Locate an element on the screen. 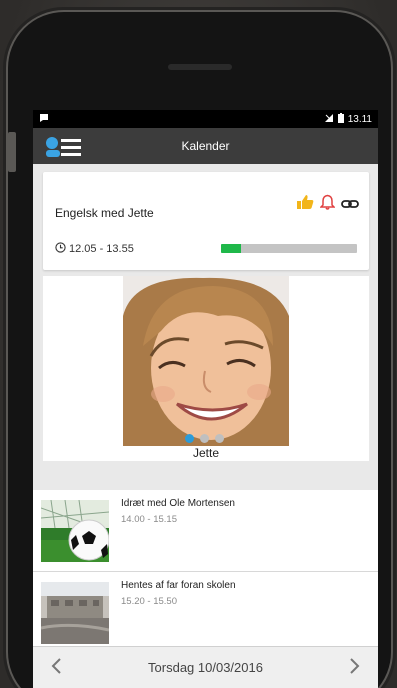 The image size is (397, 688). signal-icon is located at coordinates (329, 119).